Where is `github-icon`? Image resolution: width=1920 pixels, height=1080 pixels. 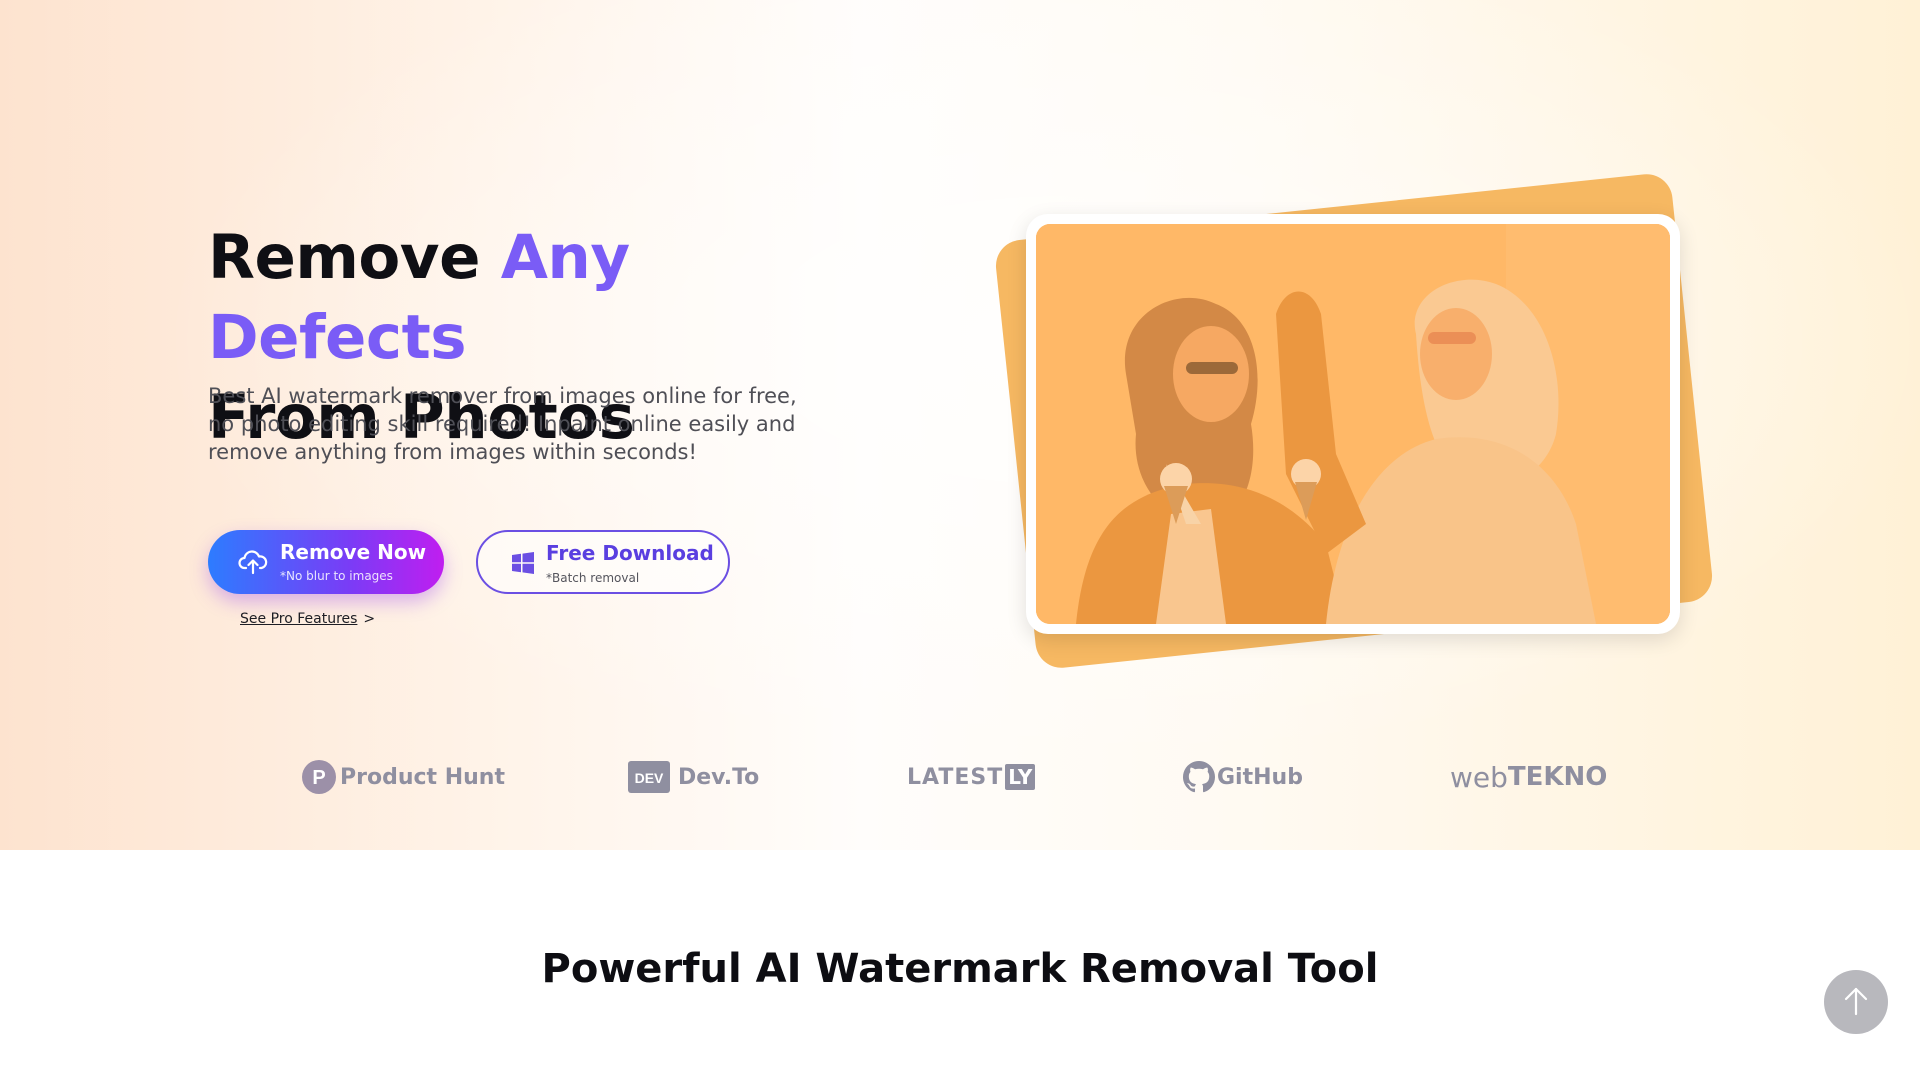 github-icon is located at coordinates (1199, 777).